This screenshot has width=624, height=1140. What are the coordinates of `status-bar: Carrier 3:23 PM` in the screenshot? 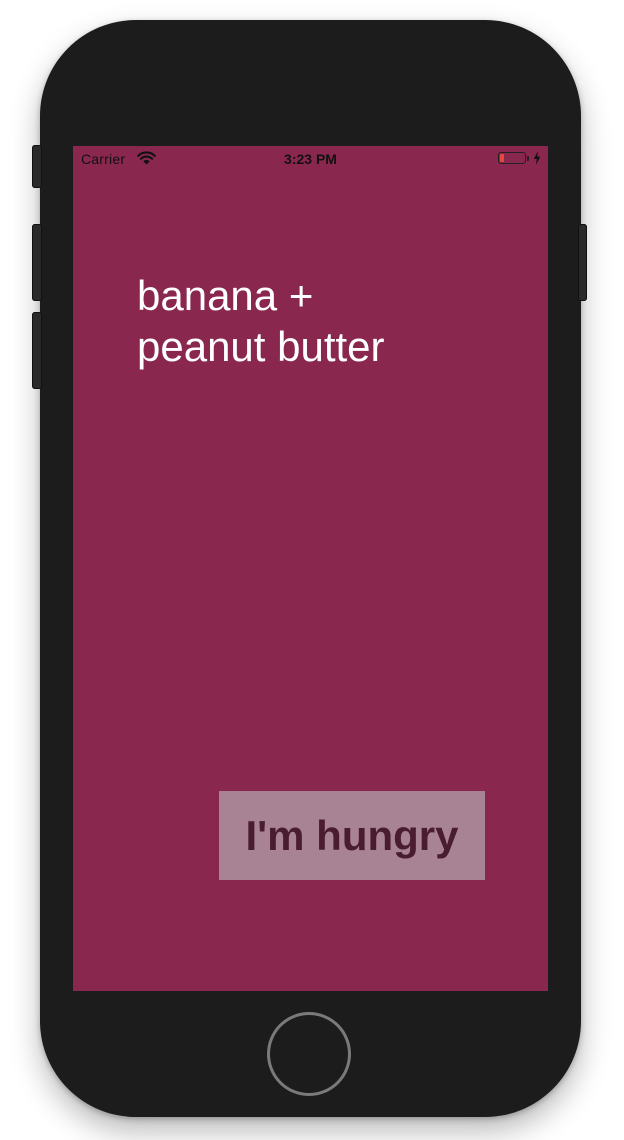 It's located at (310, 158).